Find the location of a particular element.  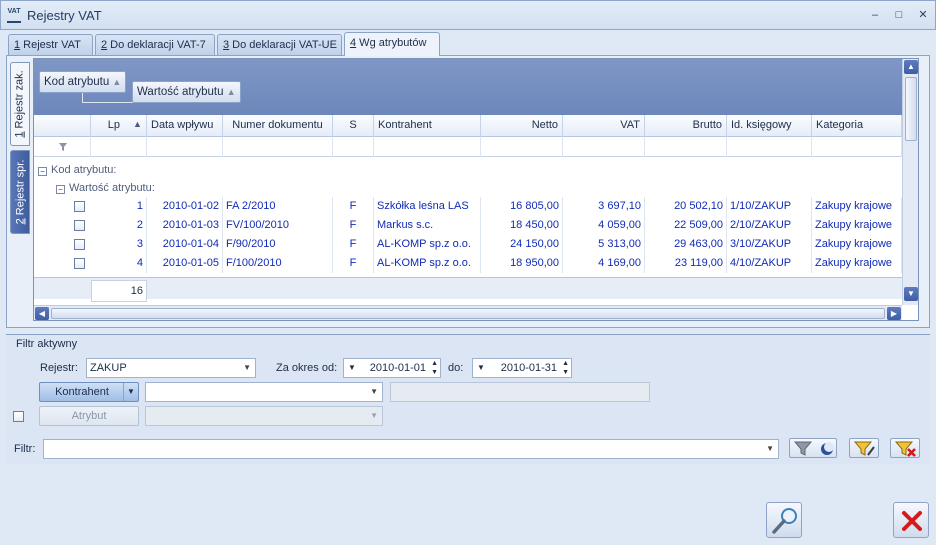

date-from-picker: ▼ 2010-01-01 ▲ ▼ is located at coordinates (392, 368).